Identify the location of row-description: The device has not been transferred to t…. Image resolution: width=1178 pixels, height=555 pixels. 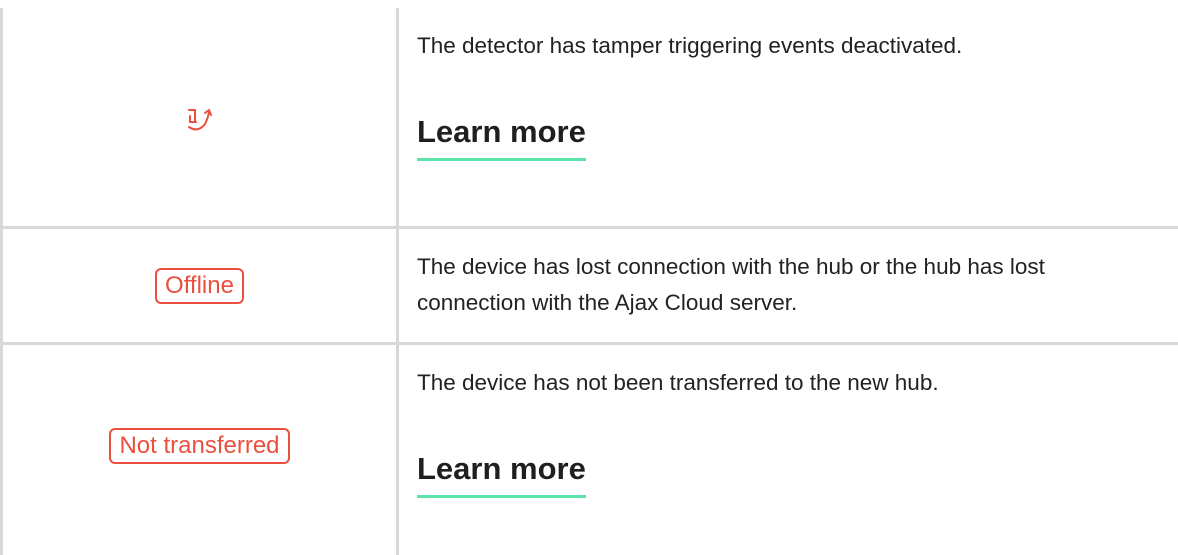
(678, 382).